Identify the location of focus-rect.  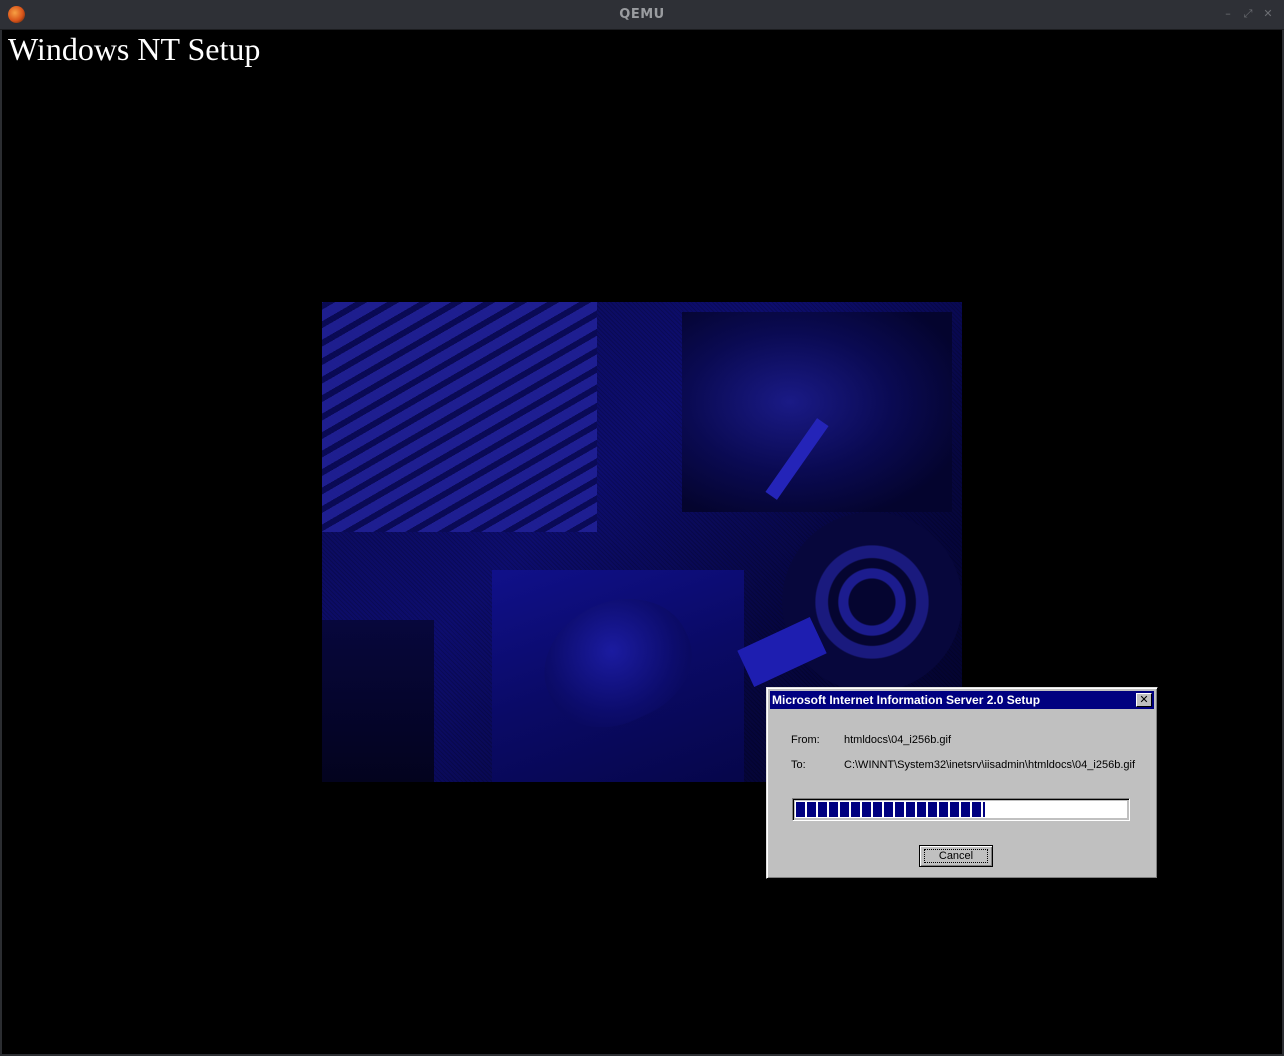
(956, 856).